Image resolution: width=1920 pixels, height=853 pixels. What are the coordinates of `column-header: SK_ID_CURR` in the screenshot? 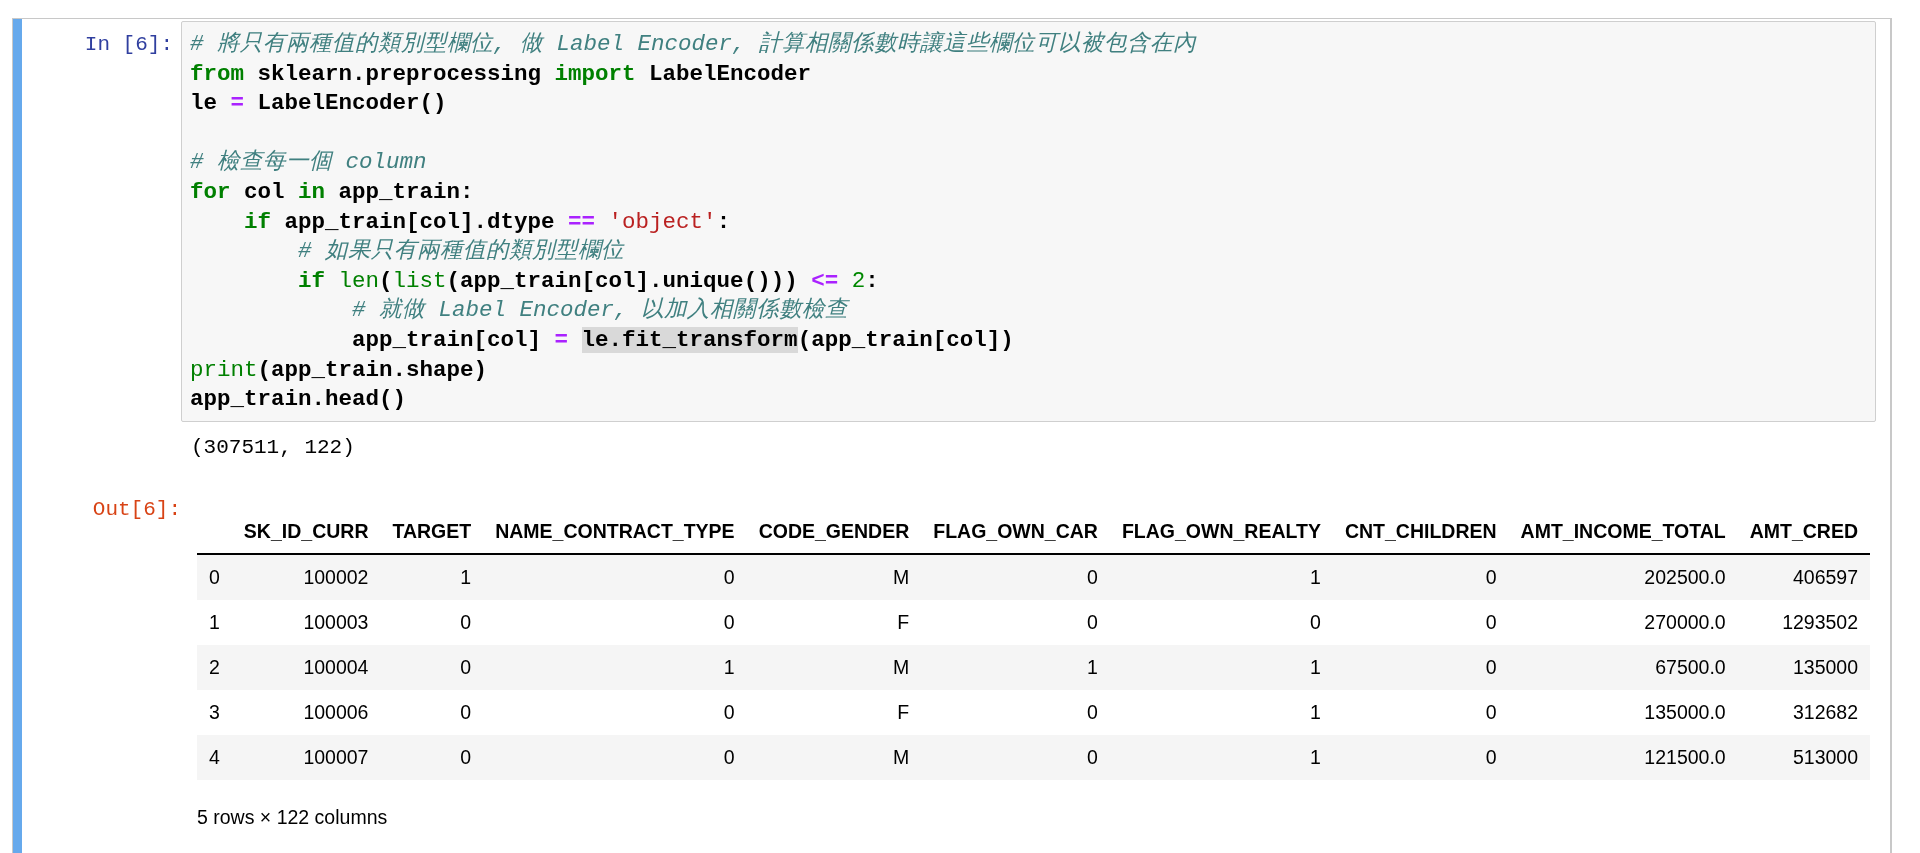 It's located at (306, 530).